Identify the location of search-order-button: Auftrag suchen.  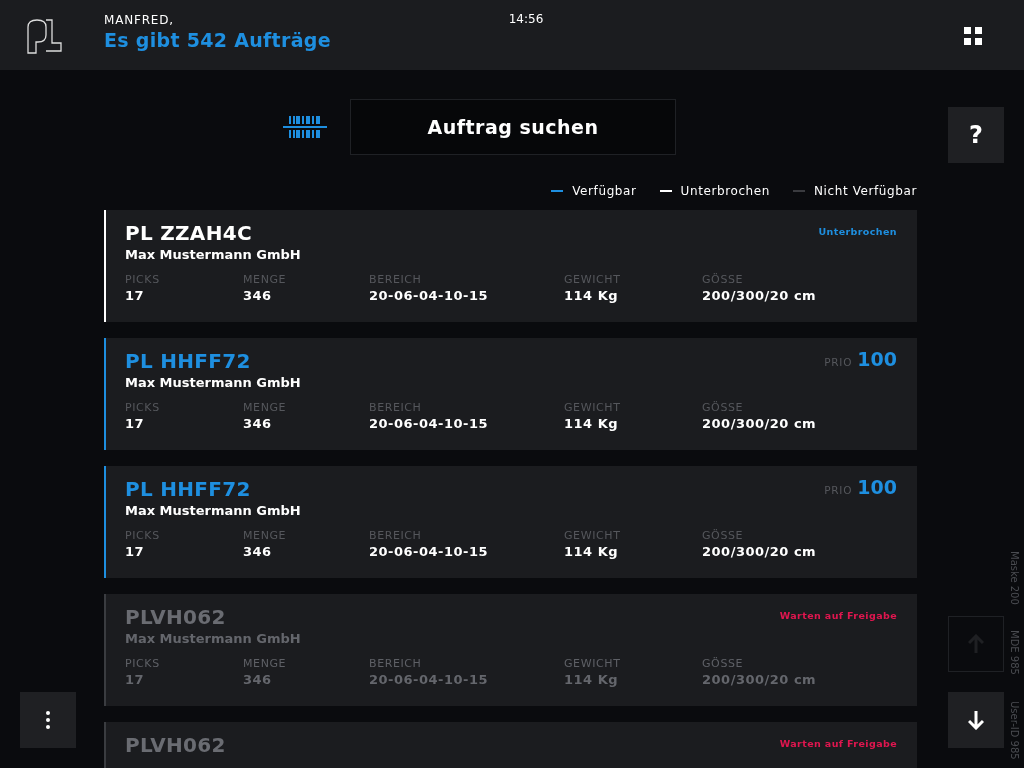
(513, 127).